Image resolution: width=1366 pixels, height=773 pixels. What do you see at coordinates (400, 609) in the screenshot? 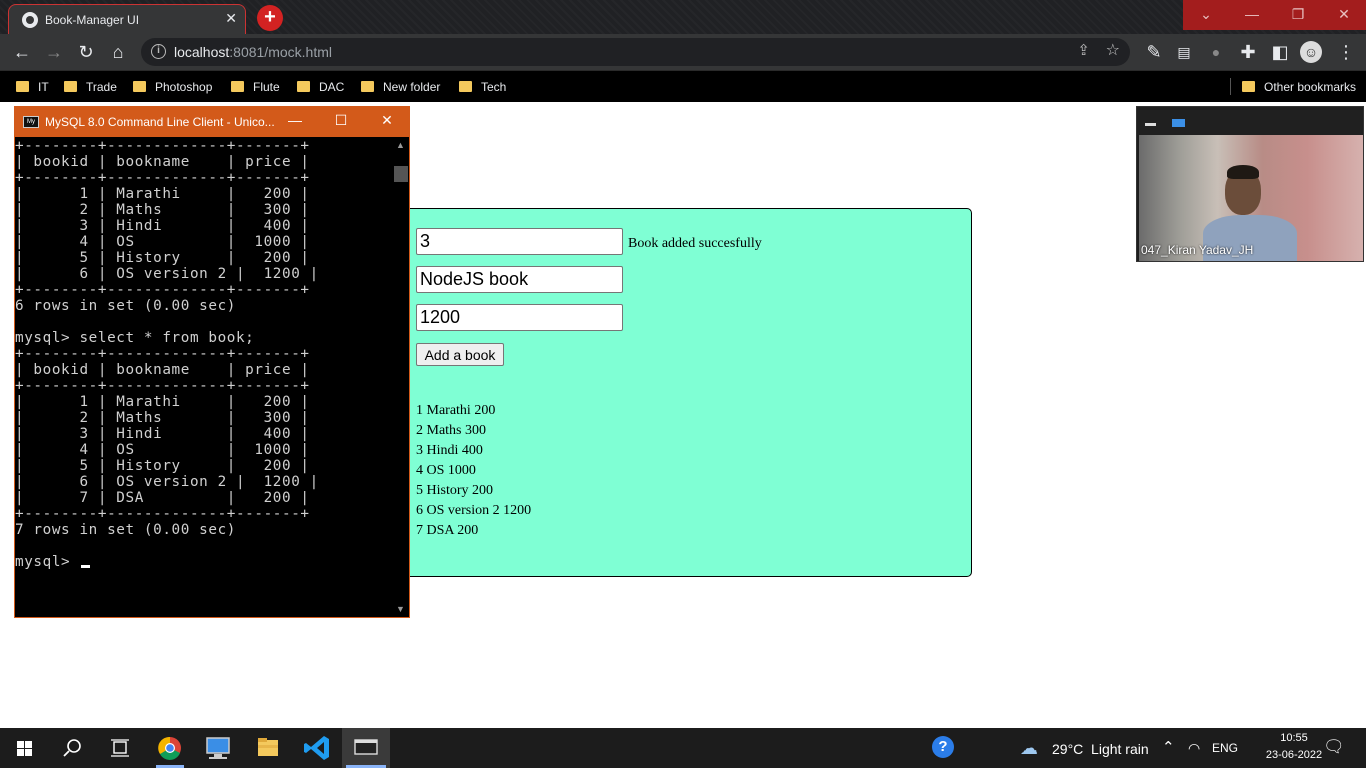
I see `scroll-down-icon: ▼` at bounding box center [400, 609].